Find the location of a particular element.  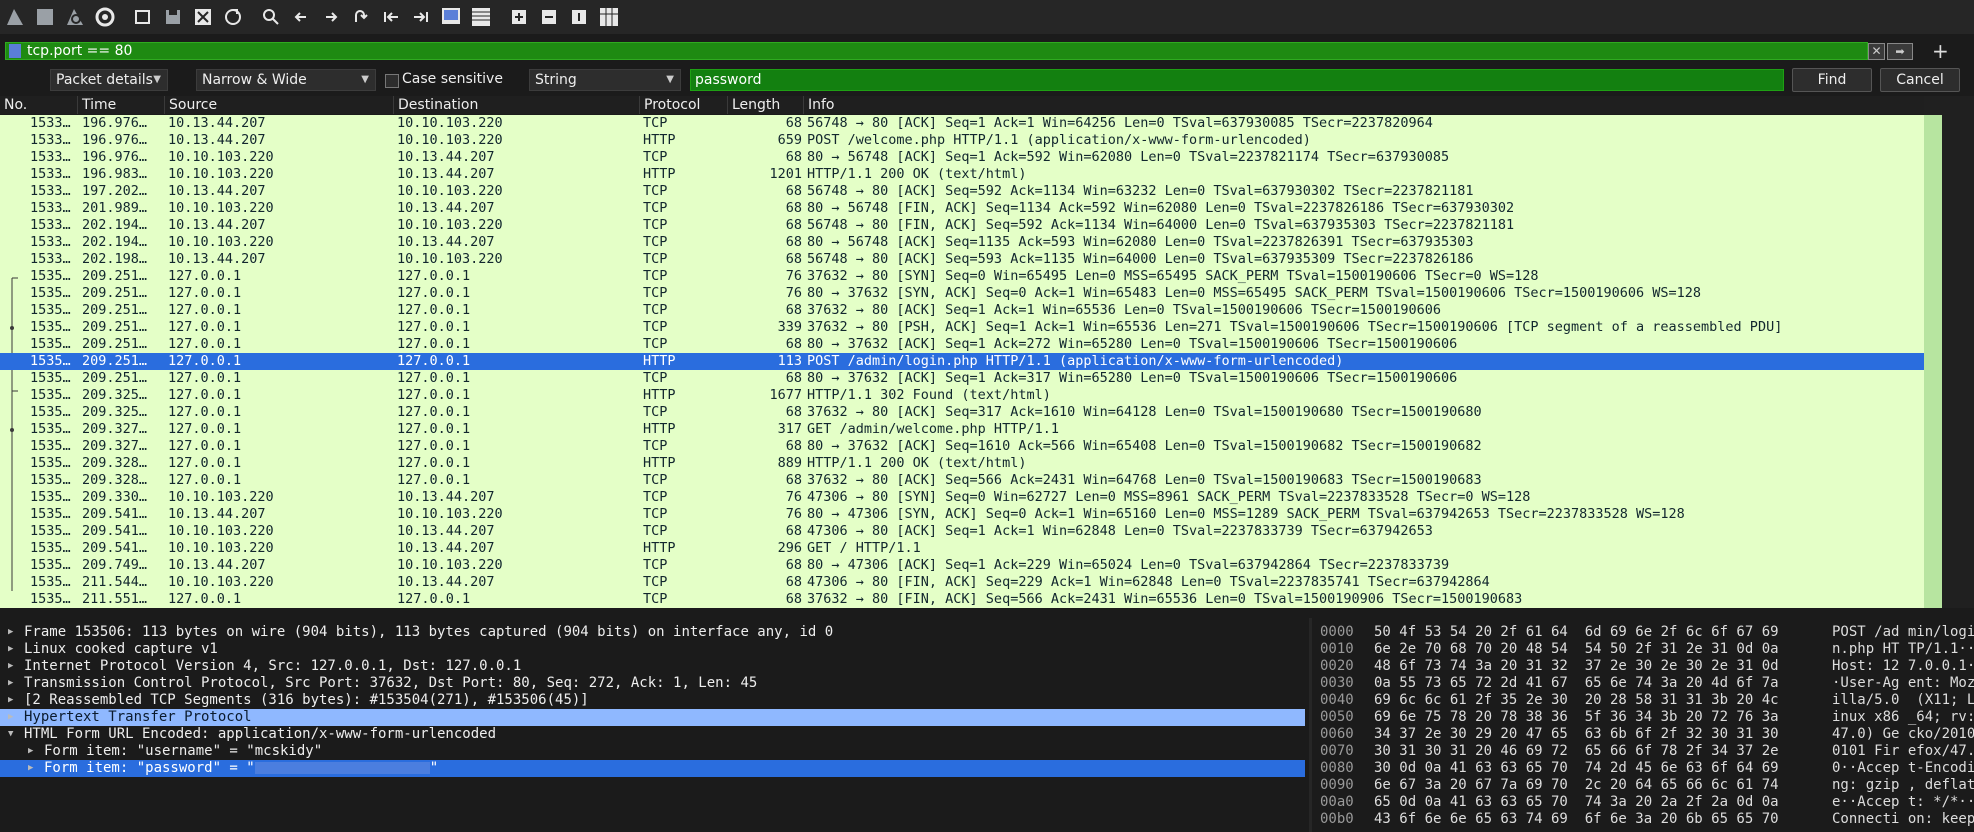

shark-fin-start-icon is located at coordinates (15, 17).